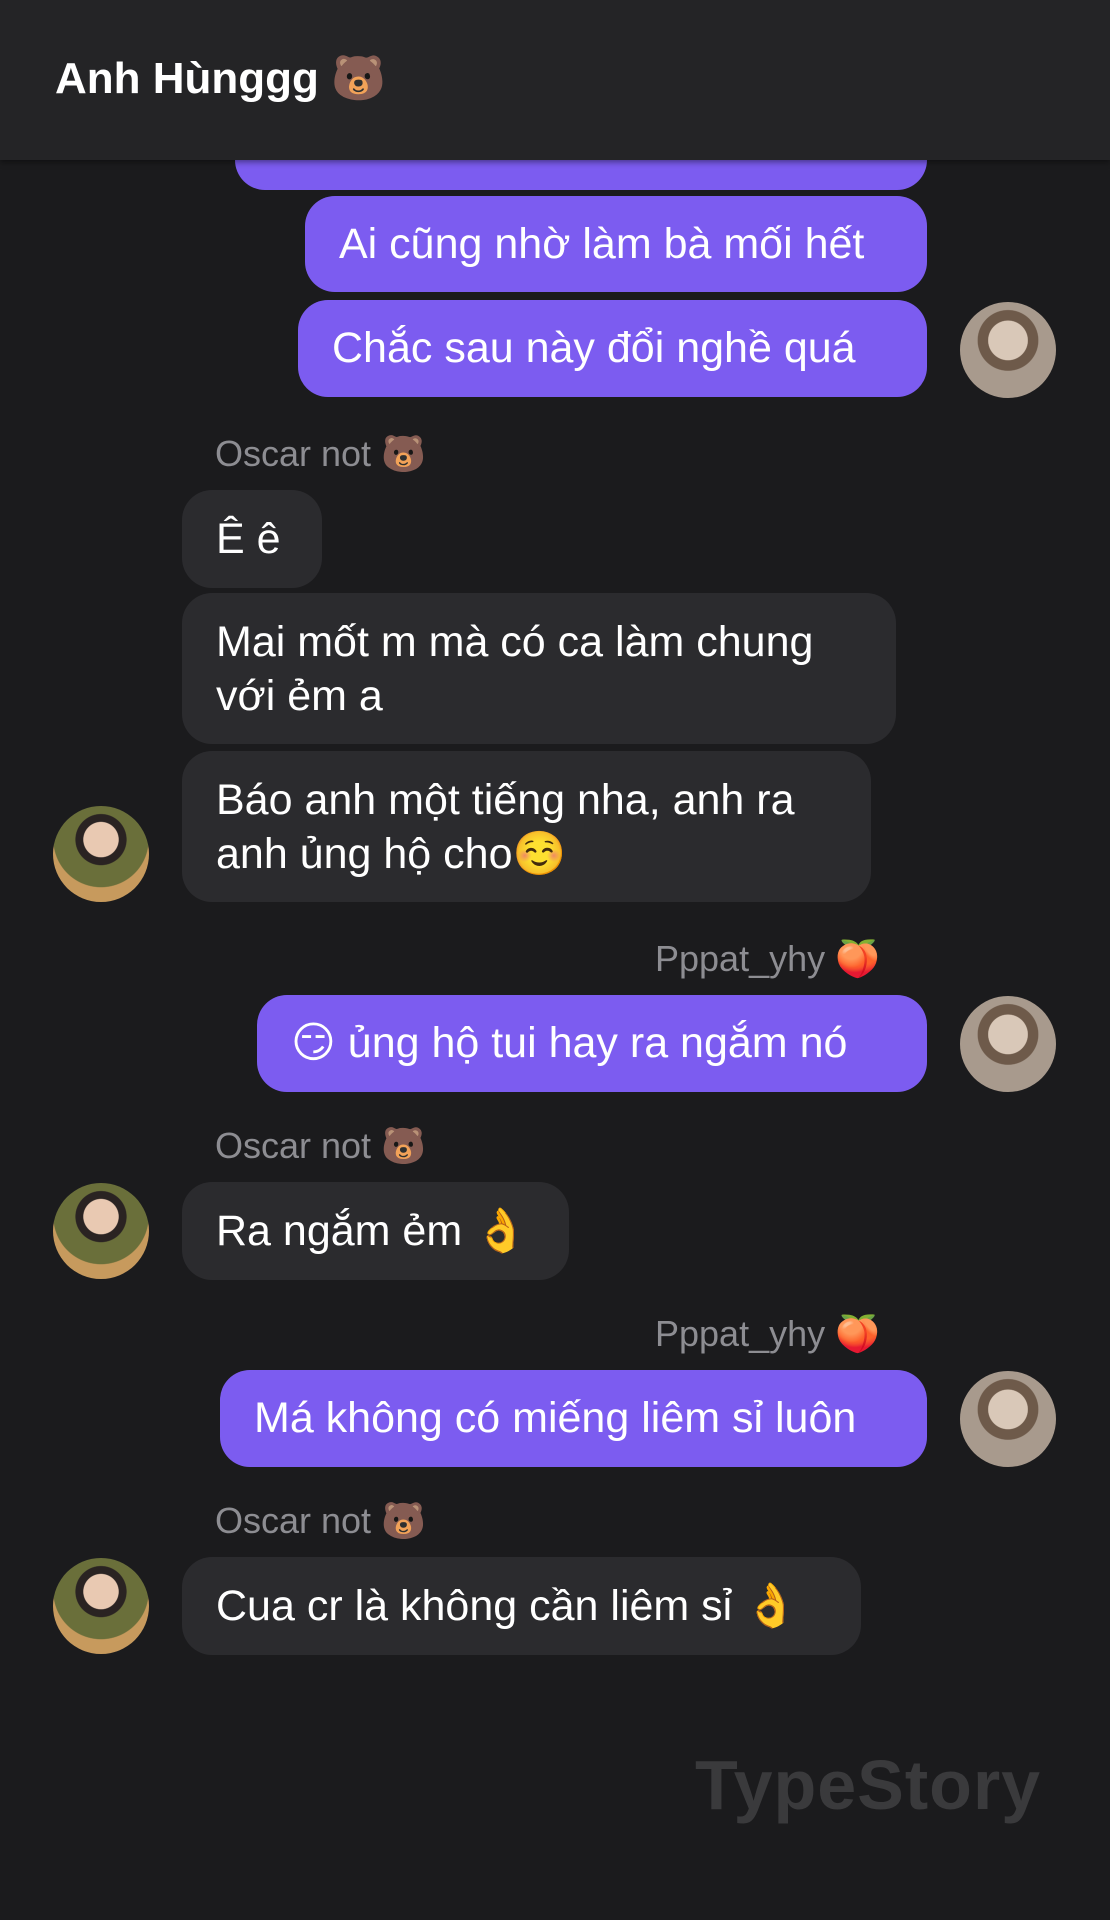  Describe the element at coordinates (612, 348) in the screenshot. I see `message-bubble-outgoing: Chắc sau này đổi nghề quá` at that location.